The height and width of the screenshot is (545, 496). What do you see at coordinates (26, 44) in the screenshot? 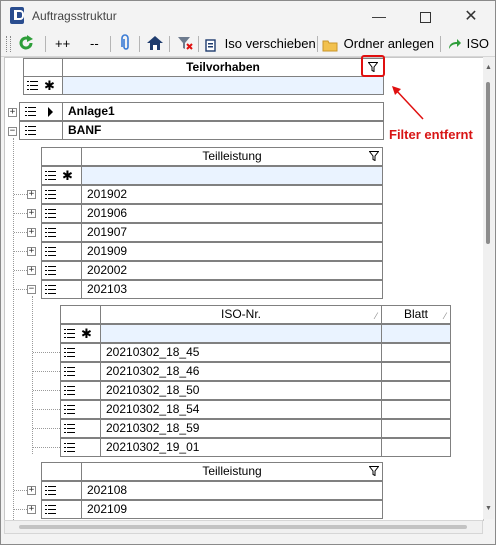
I see `refresh-button` at bounding box center [26, 44].